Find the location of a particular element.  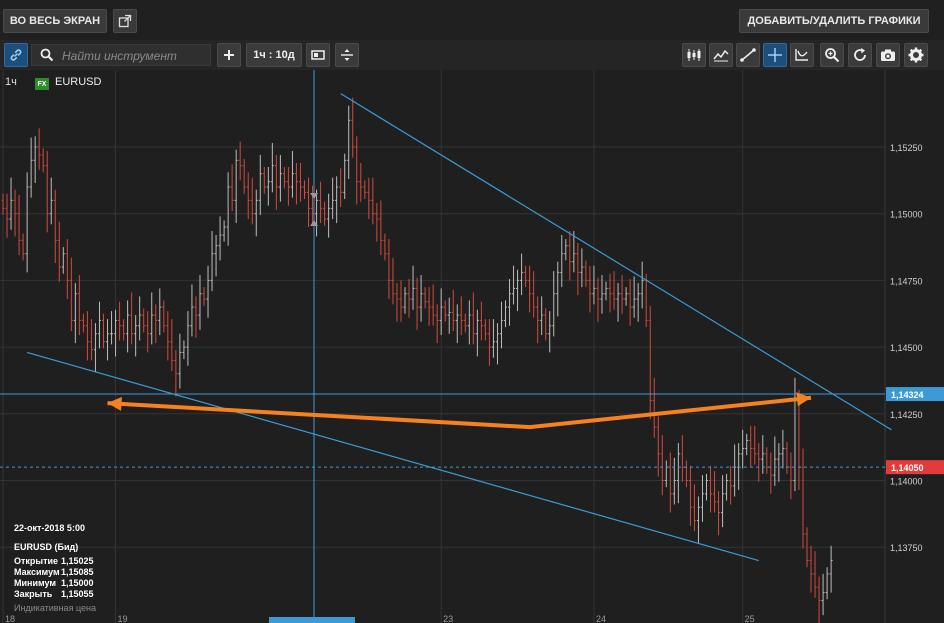

info-row-low: Минимум 1,15000 is located at coordinates (54, 583).